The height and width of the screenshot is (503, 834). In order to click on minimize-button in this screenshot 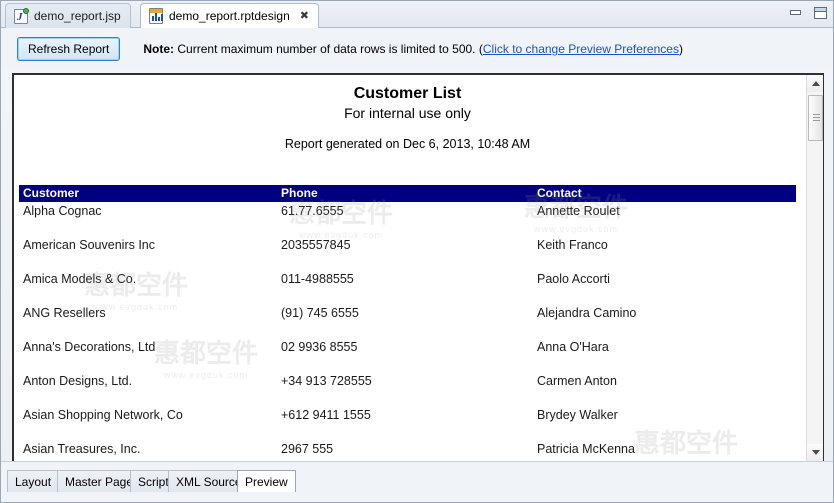, I will do `click(795, 12)`.